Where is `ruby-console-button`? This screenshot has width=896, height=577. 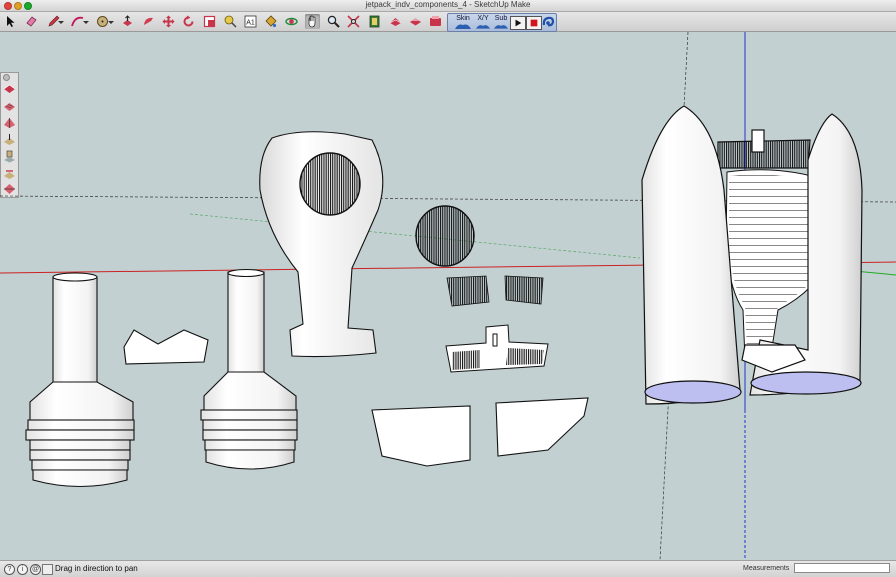 ruby-console-button is located at coordinates (548, 22).